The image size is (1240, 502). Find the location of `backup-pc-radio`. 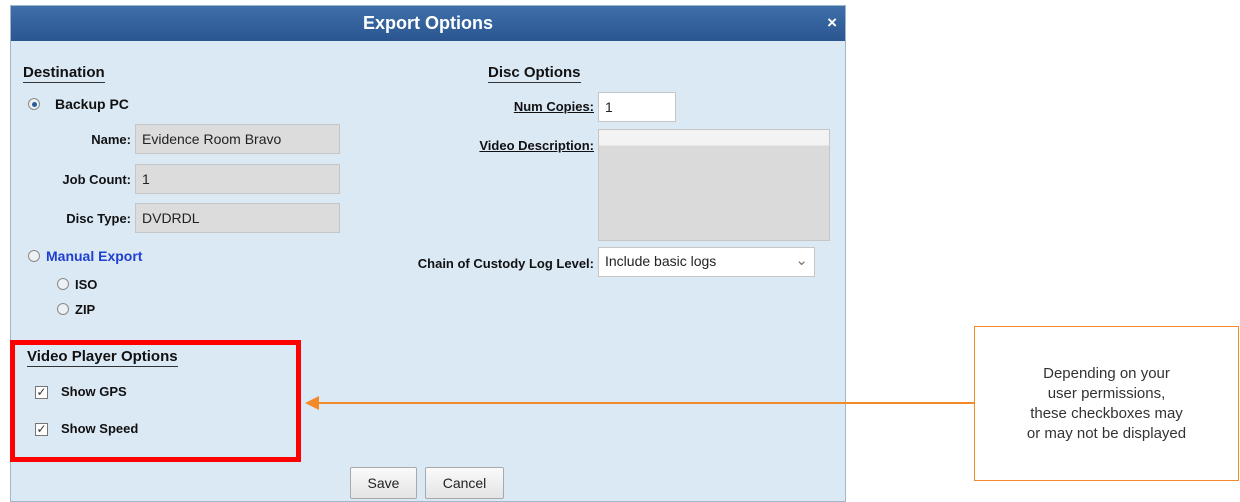

backup-pc-radio is located at coordinates (34, 104).